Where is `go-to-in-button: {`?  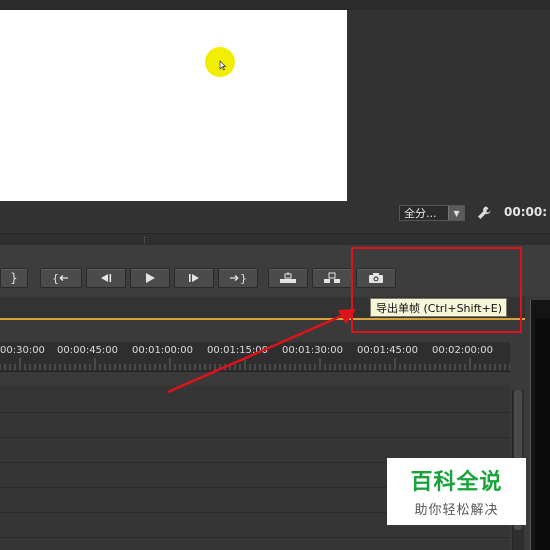
go-to-in-button: { is located at coordinates (61, 278).